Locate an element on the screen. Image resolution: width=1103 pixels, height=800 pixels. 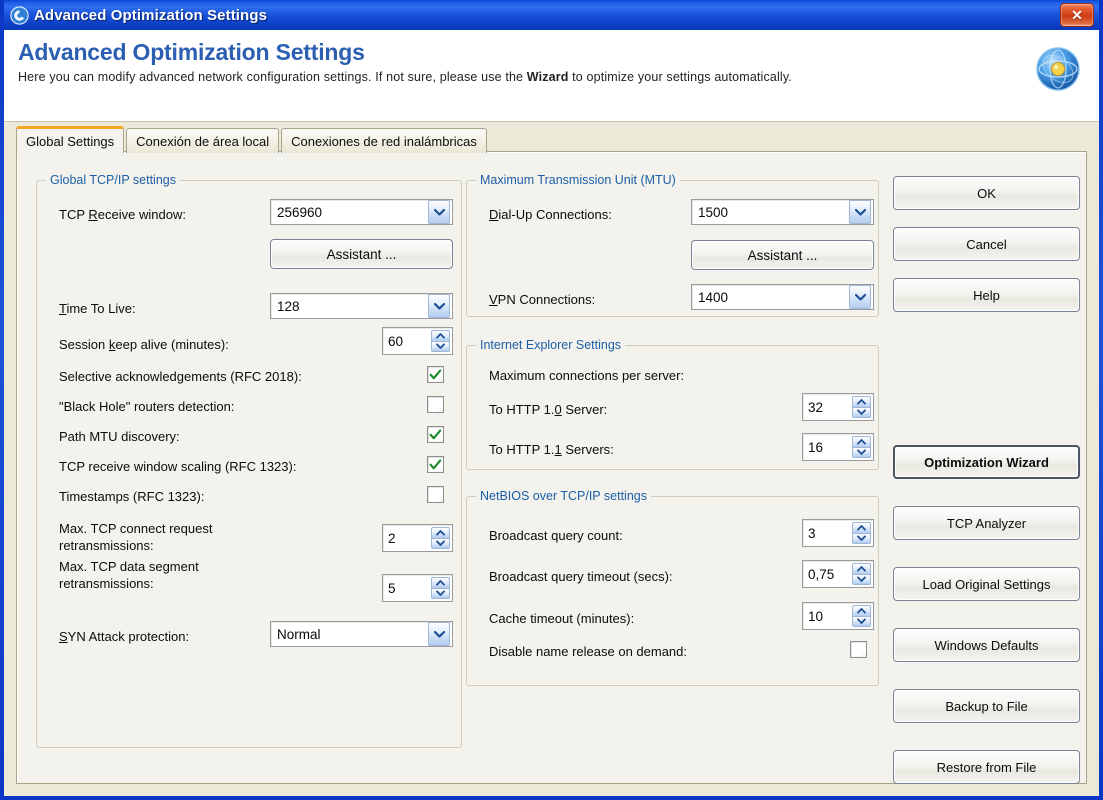
help-button: Help is located at coordinates (986, 295).